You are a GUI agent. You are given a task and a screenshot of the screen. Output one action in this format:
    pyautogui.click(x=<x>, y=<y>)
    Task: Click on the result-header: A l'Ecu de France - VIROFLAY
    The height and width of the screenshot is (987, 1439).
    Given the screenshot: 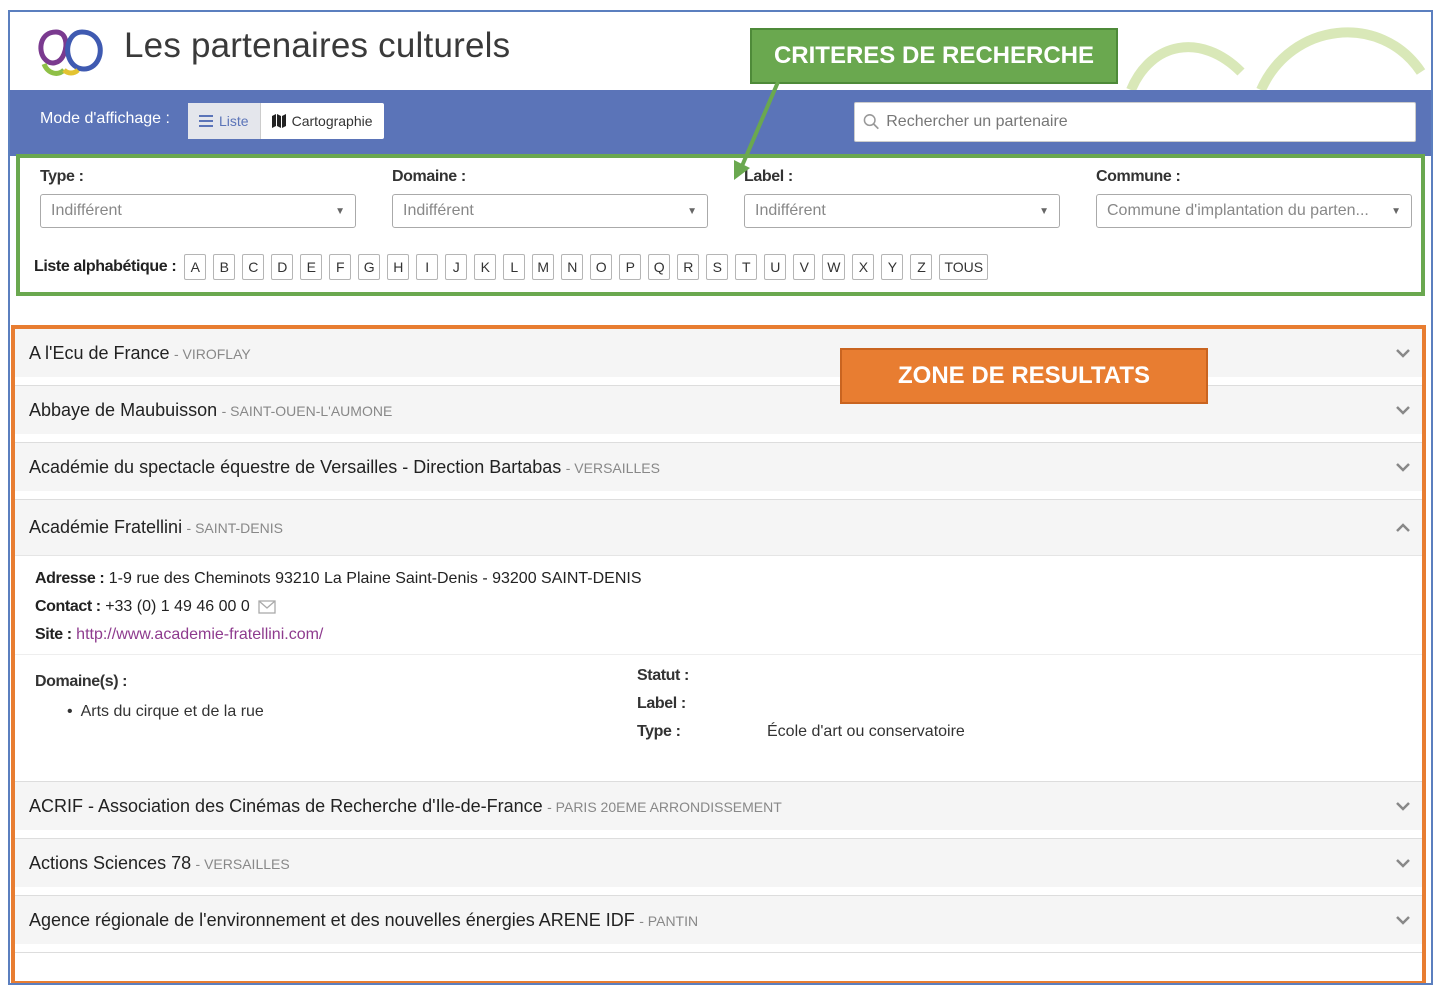 What is the action you would take?
    pyautogui.click(x=718, y=357)
    